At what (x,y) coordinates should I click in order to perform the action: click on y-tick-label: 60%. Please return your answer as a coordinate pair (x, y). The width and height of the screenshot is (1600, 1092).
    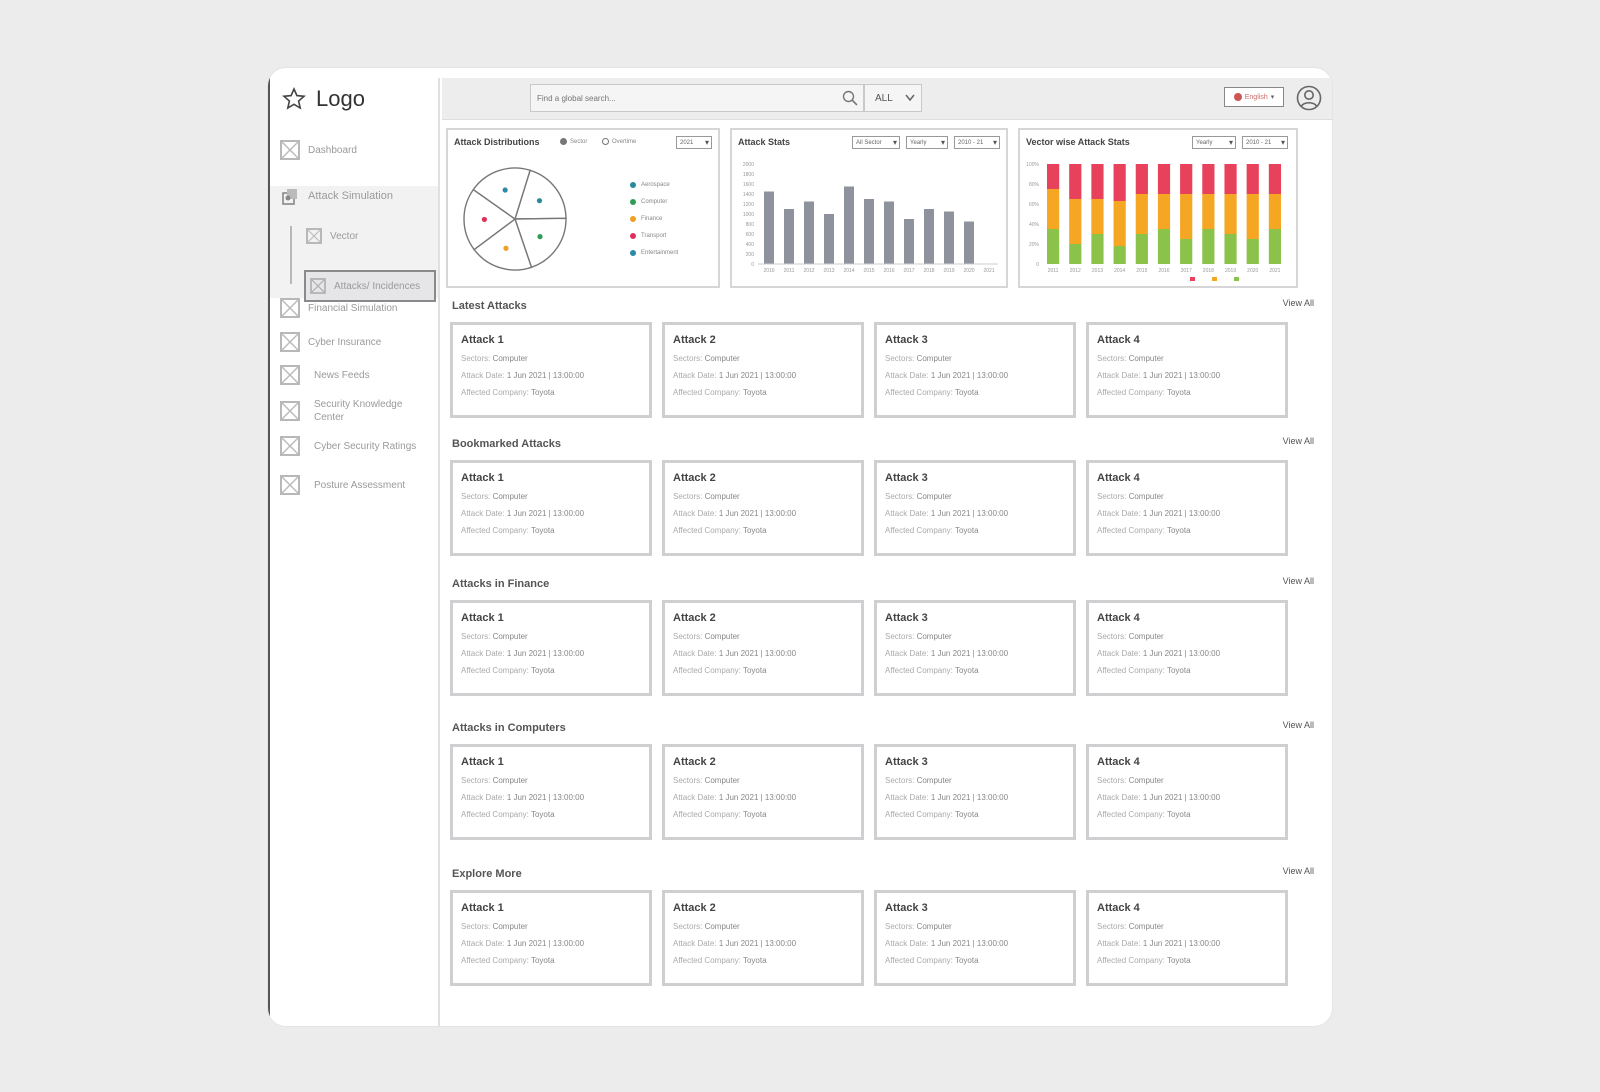
    Looking at the image, I should click on (1034, 205).